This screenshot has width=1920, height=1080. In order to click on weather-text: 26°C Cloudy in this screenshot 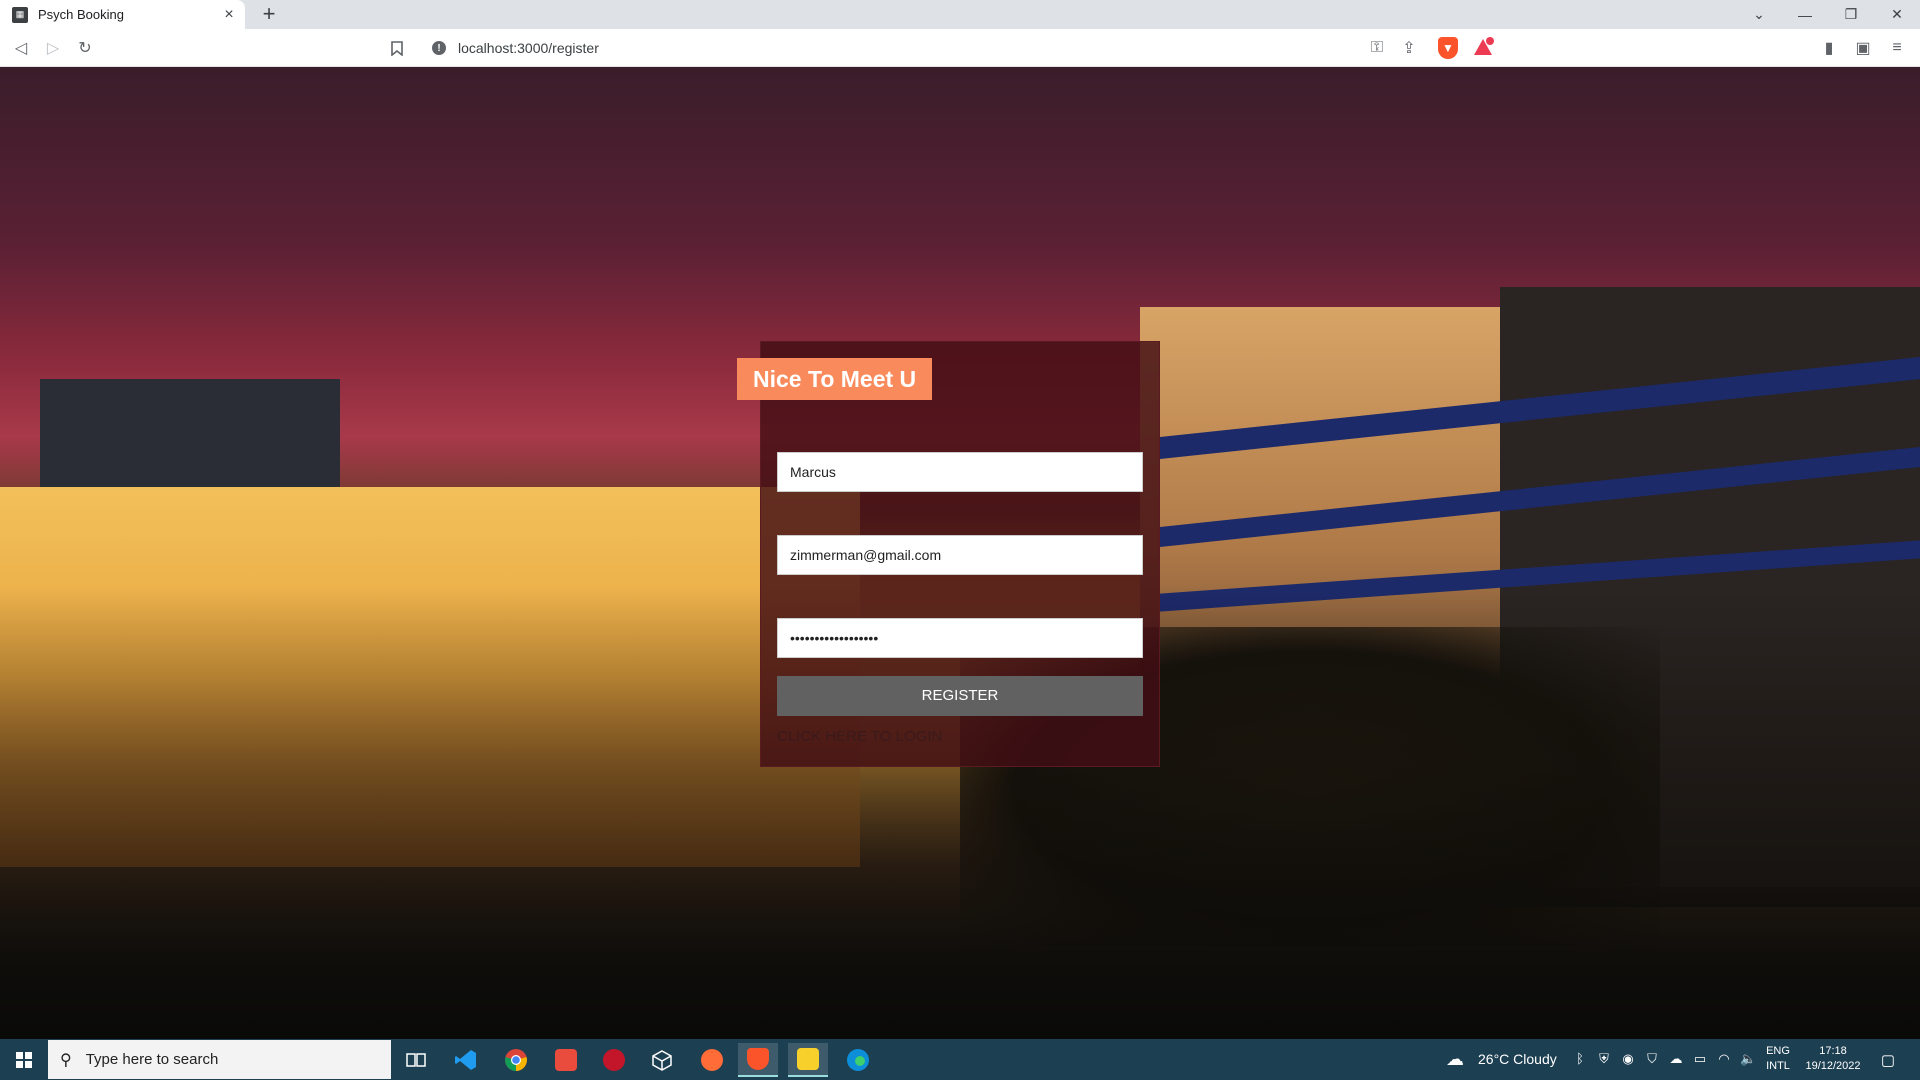, I will do `click(1517, 1059)`.